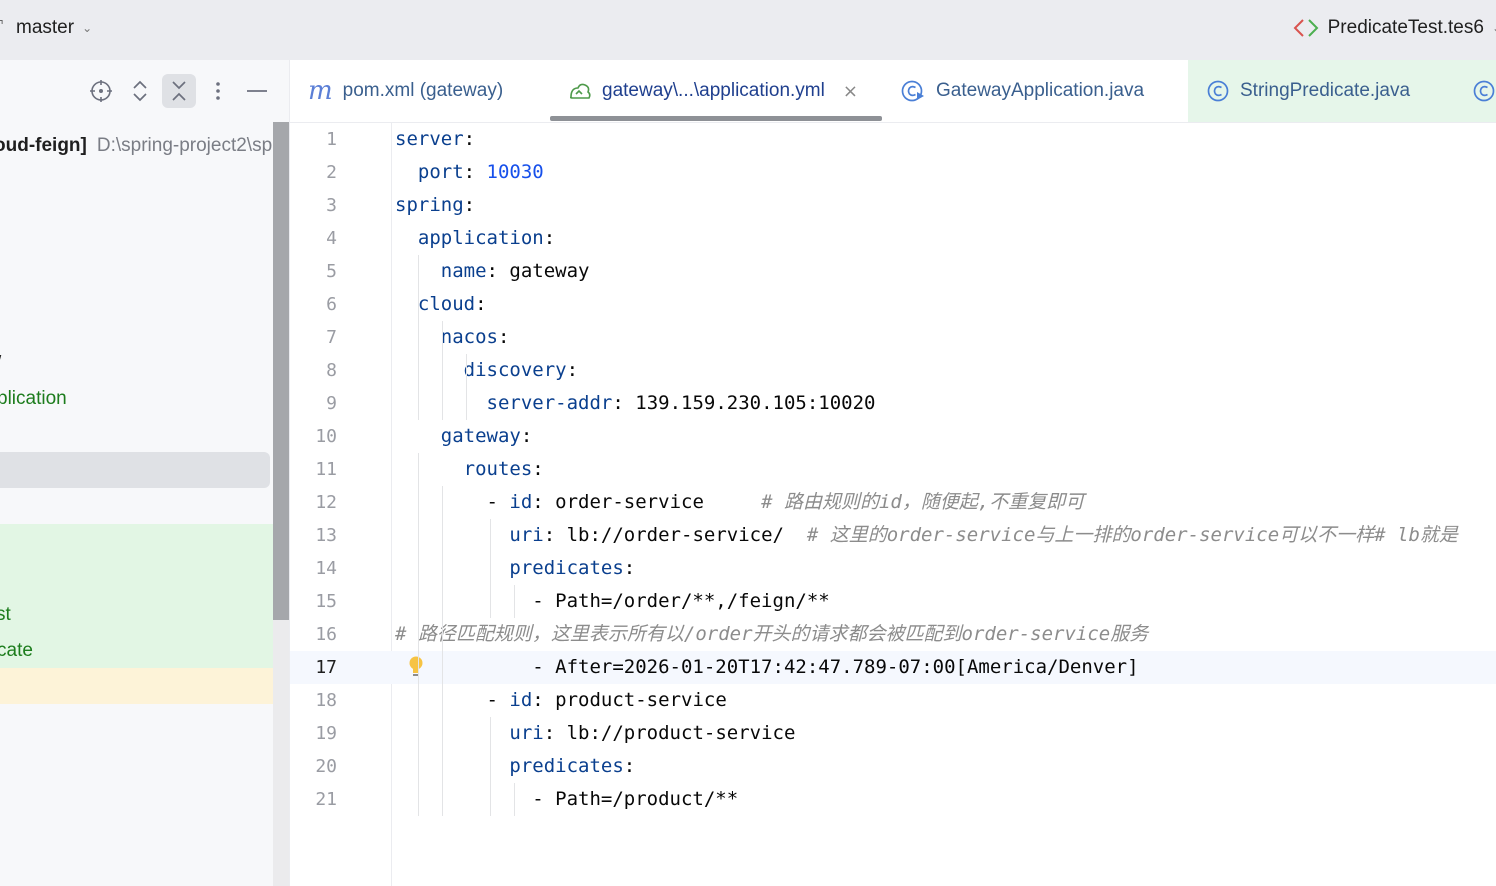 This screenshot has height=886, width=1496. I want to click on code-line: 10 gateway:, so click(893, 436).